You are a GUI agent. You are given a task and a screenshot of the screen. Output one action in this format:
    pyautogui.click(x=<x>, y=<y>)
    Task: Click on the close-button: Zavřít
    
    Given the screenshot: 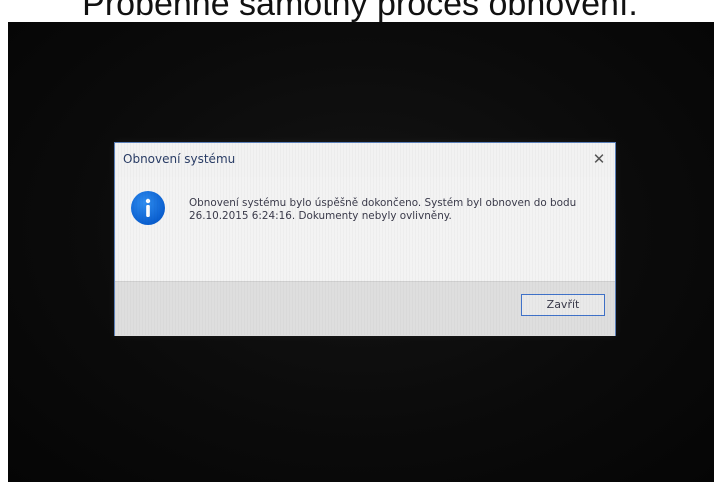 What is the action you would take?
    pyautogui.click(x=563, y=305)
    